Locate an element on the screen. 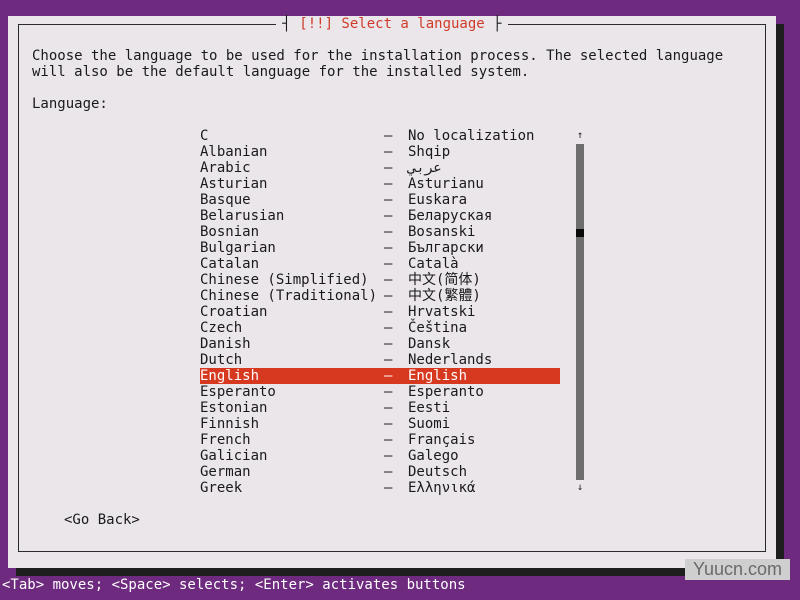  language-item: Arabic – عربي is located at coordinates (380, 168).